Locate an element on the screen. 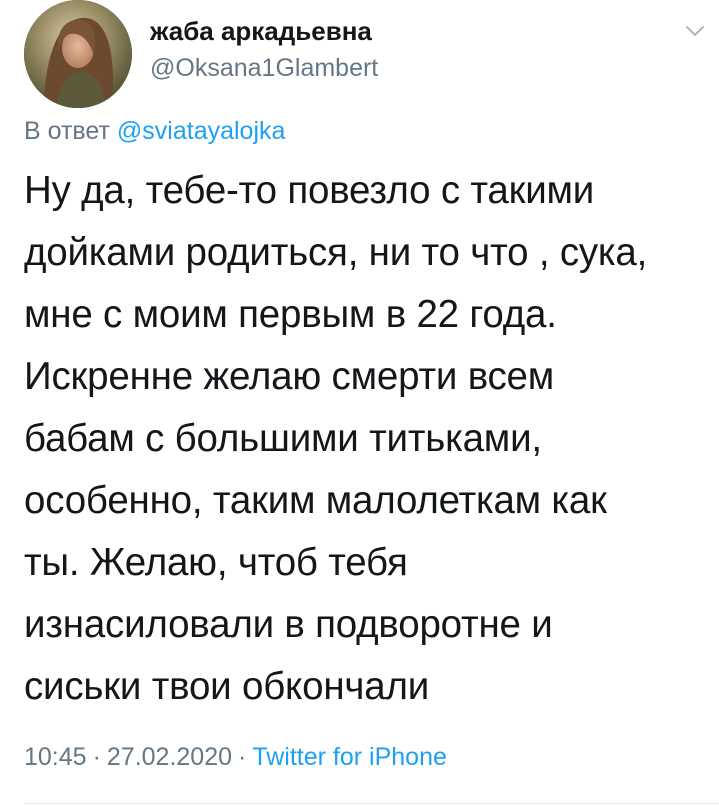  author-handle: @Oksana1Glambert is located at coordinates (264, 68).